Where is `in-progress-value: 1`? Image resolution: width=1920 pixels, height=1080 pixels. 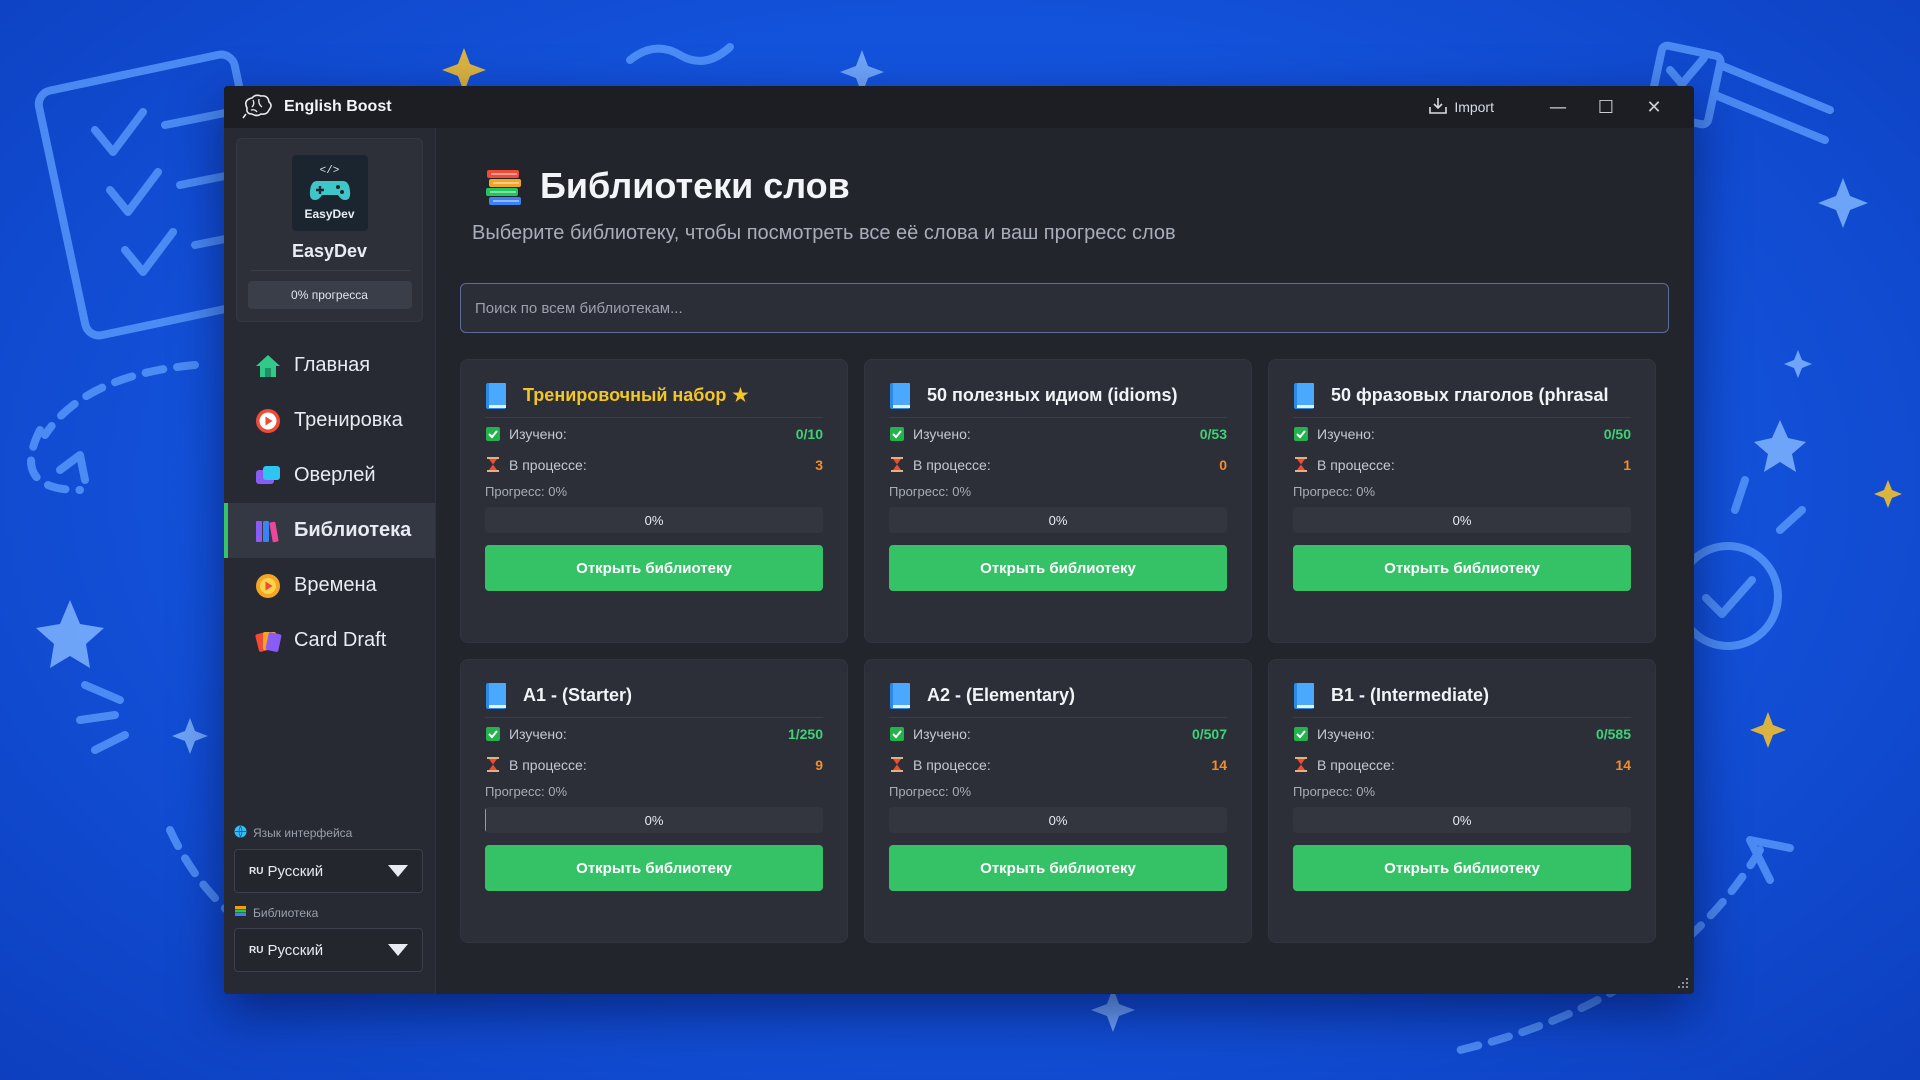 in-progress-value: 1 is located at coordinates (1627, 464).